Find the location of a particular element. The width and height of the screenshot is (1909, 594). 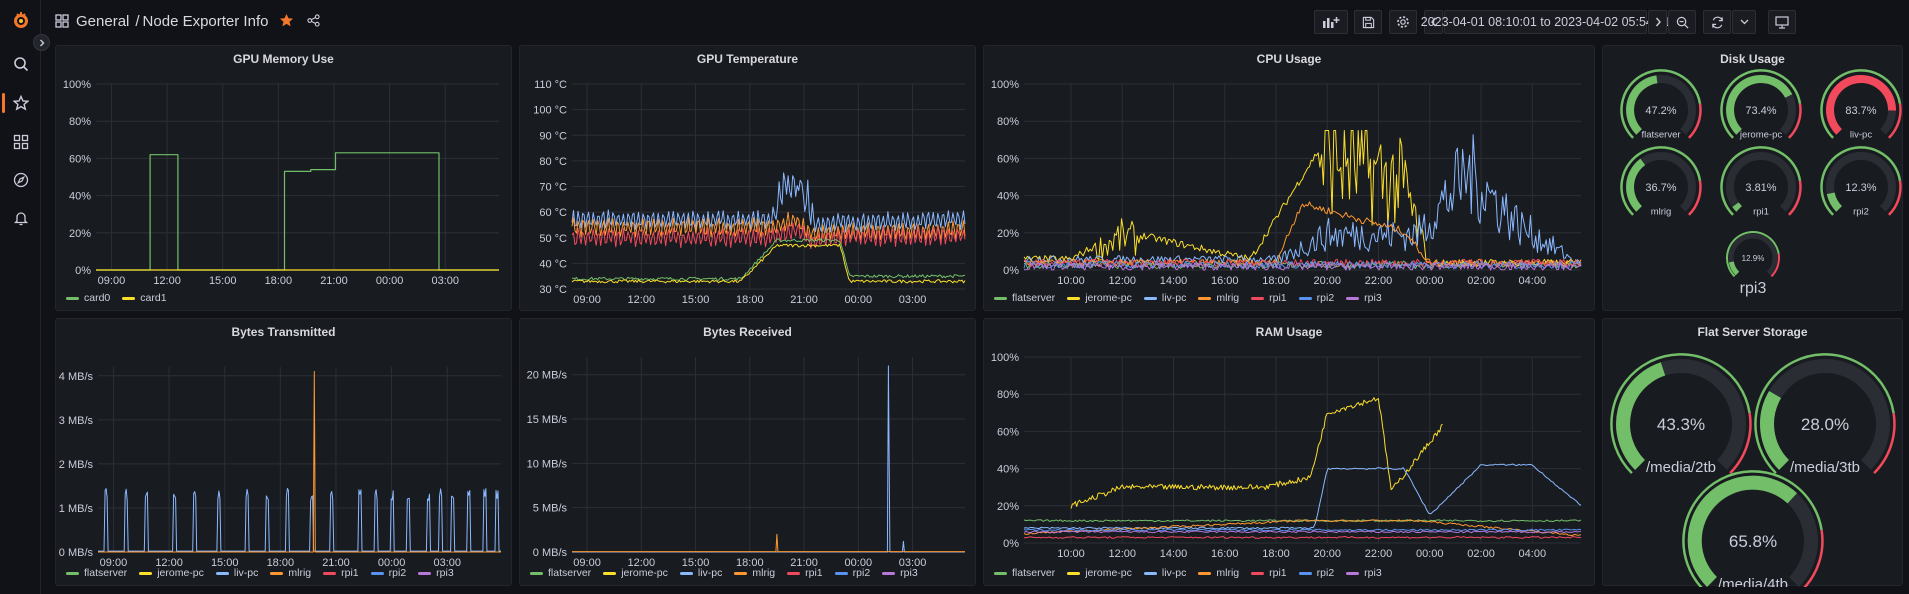

starred-icon is located at coordinates (20, 103).